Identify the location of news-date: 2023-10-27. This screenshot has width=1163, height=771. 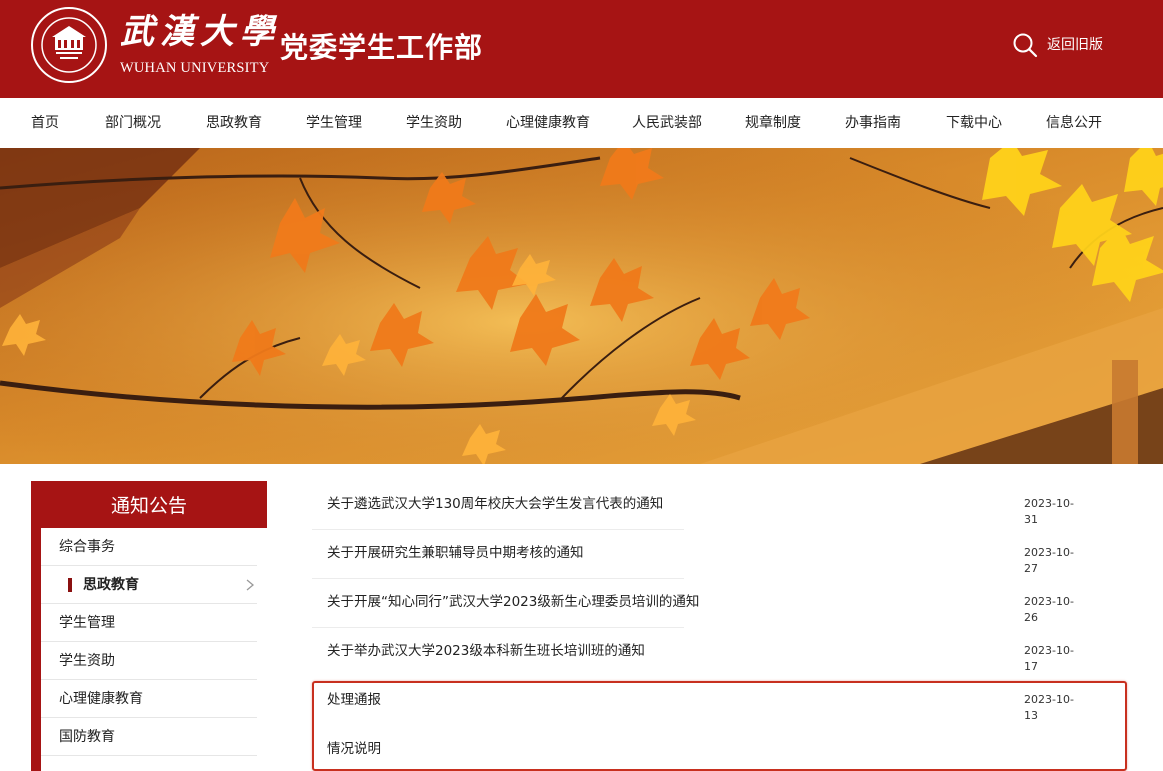
(1049, 560).